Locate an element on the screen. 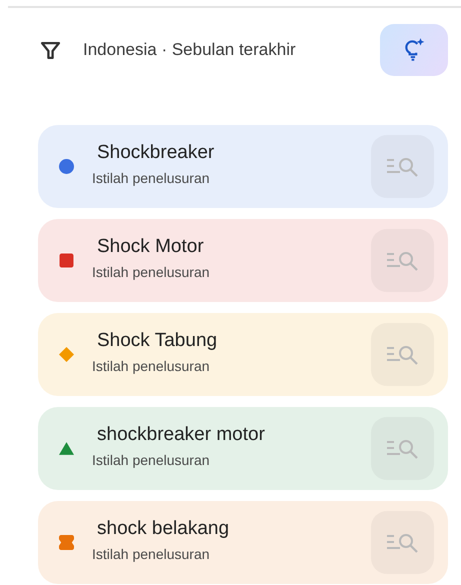 The height and width of the screenshot is (585, 461). term-name: Shock Tabung is located at coordinates (157, 341).